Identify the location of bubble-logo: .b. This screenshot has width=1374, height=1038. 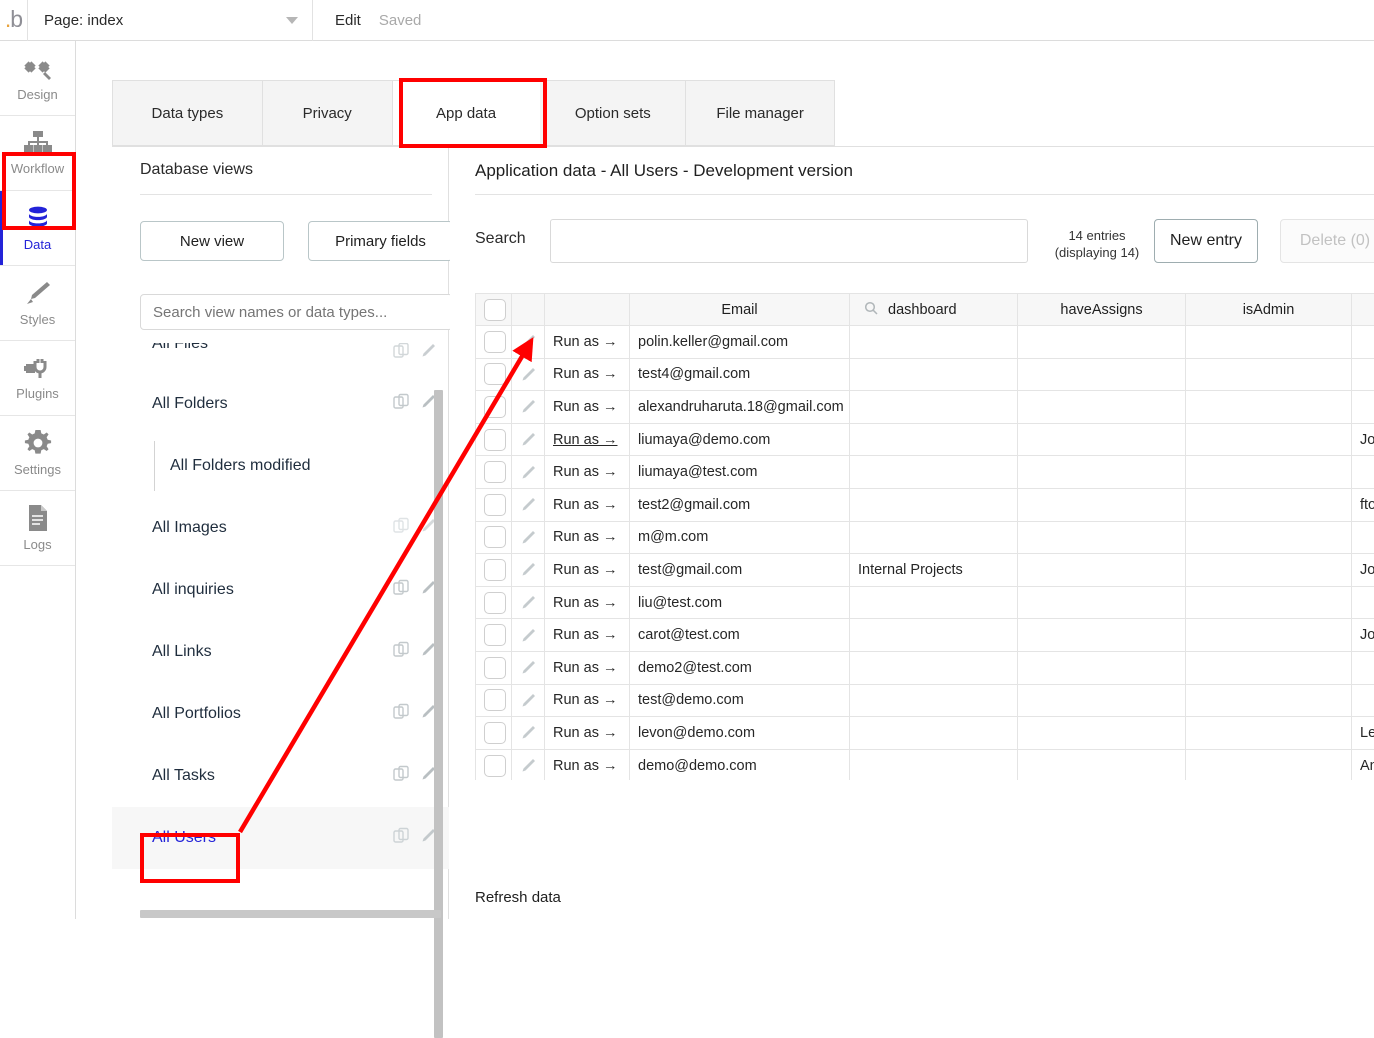
(14, 20).